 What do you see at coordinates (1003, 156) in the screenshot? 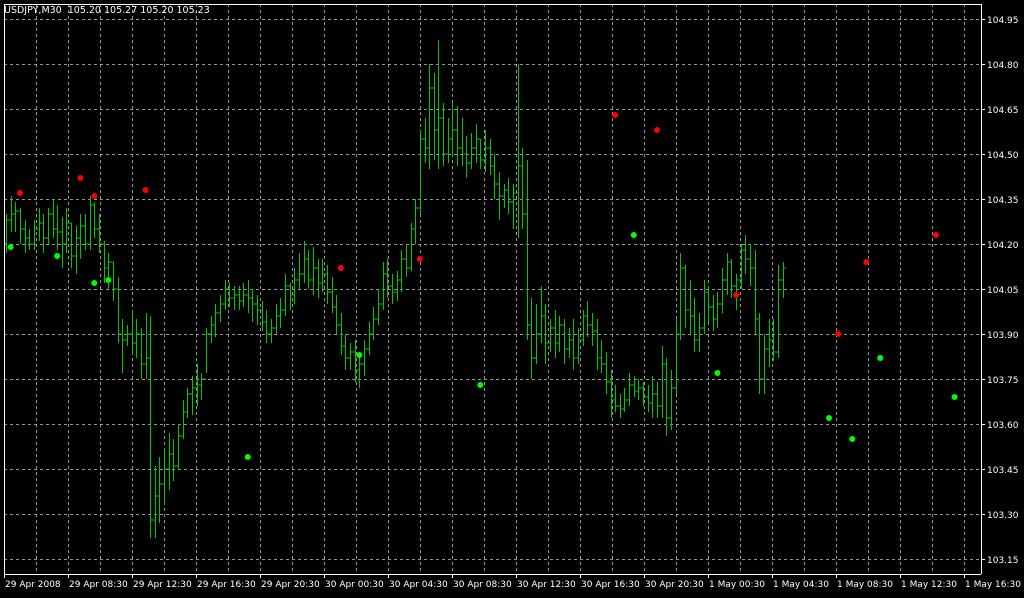
I see `y-tick-label: 104.50` at bounding box center [1003, 156].